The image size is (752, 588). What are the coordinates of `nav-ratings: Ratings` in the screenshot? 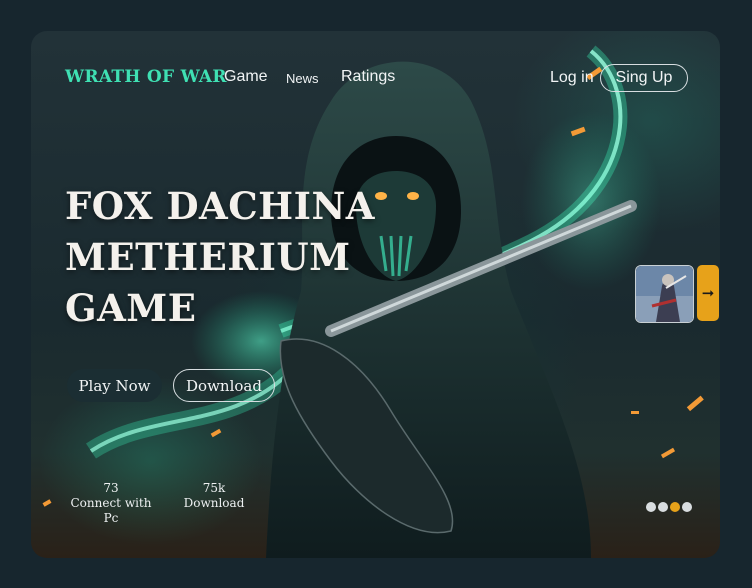 It's located at (368, 77).